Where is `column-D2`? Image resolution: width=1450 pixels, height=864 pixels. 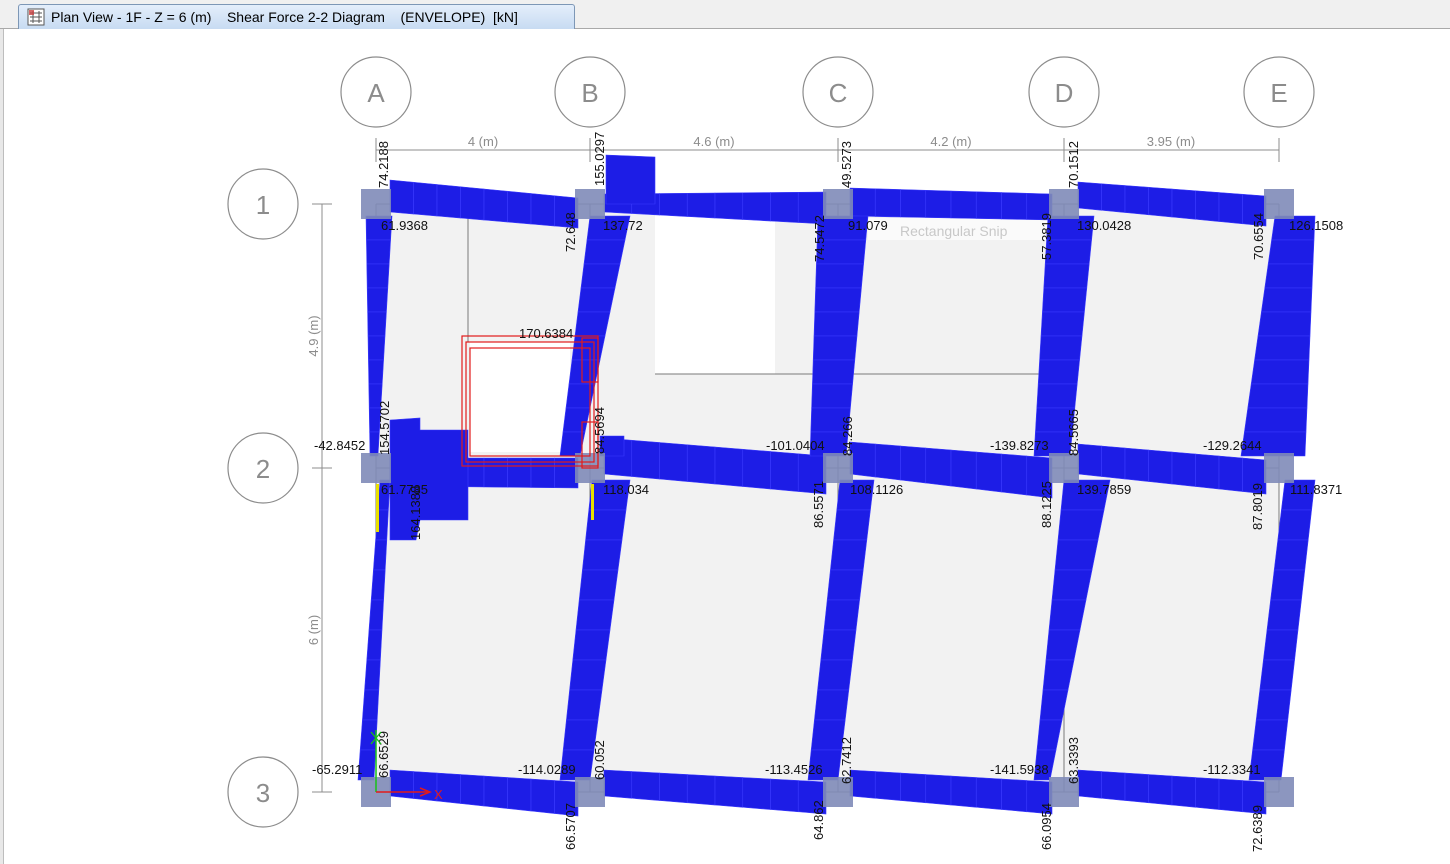 column-D2 is located at coordinates (1064, 468).